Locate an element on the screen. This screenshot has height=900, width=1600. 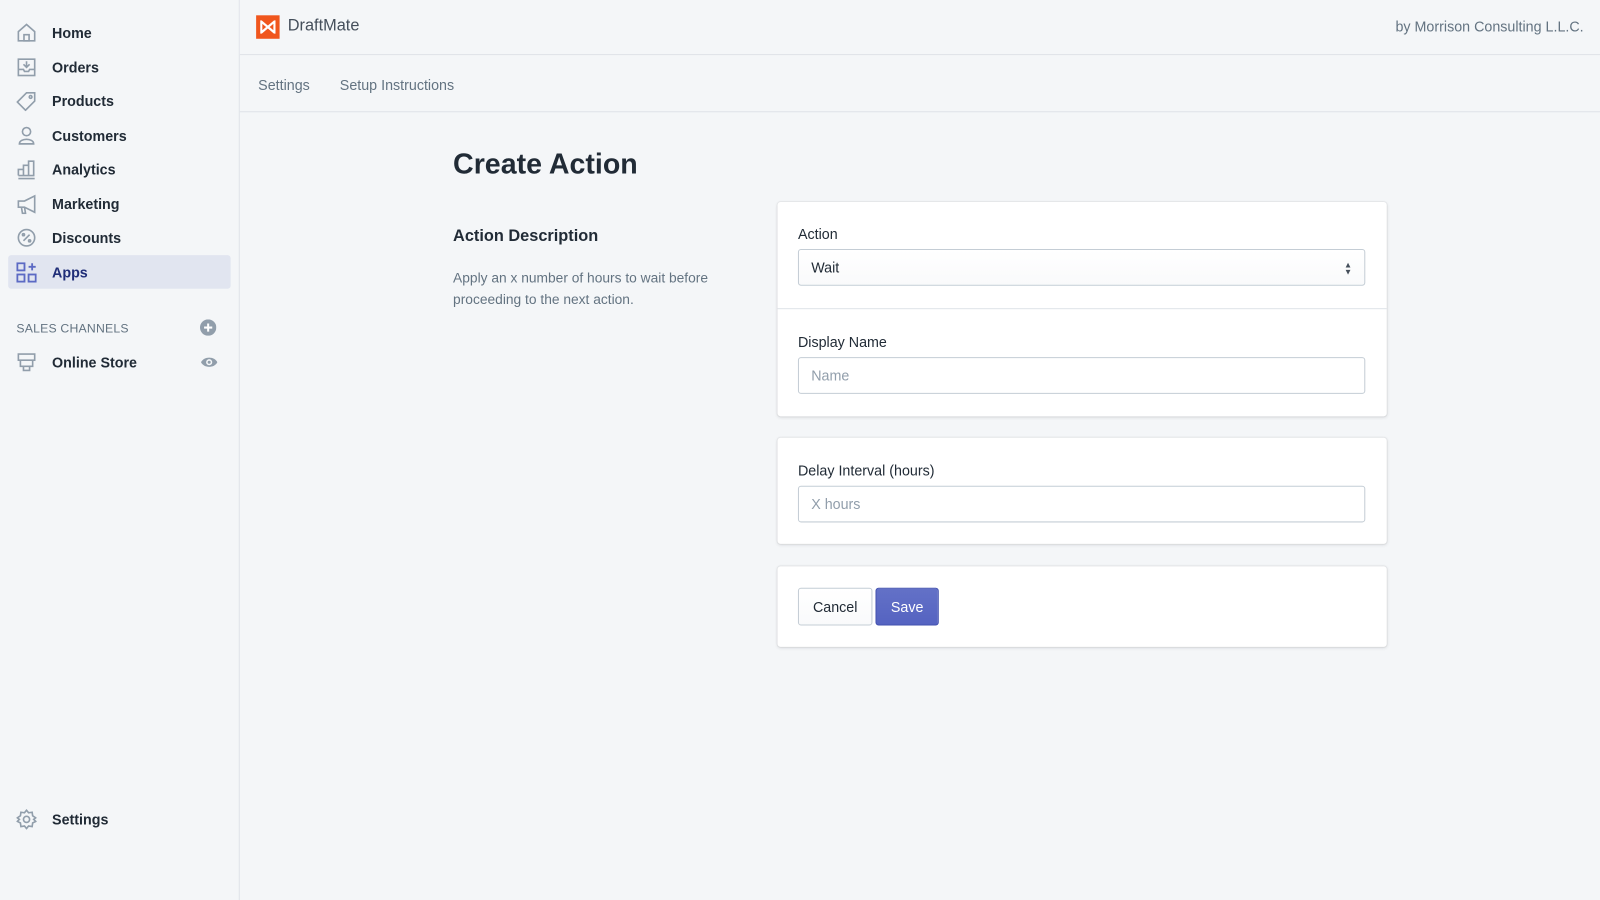
display-name-input is located at coordinates (1081, 375).